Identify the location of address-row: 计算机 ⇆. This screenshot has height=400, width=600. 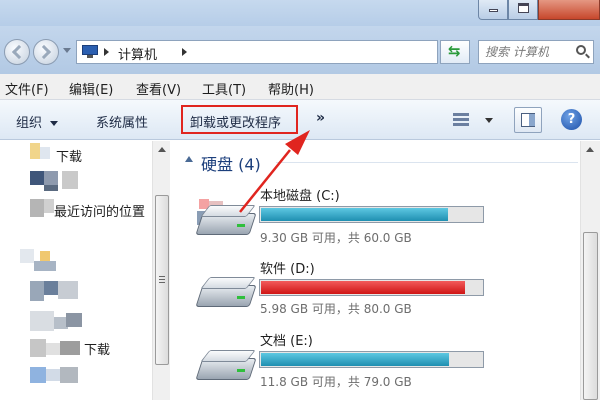
(300, 50).